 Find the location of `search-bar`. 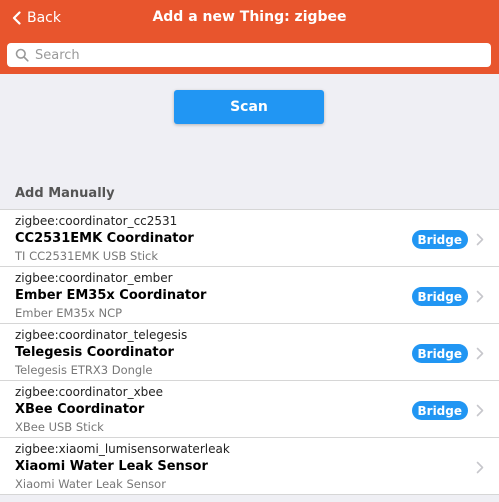

search-bar is located at coordinates (249, 55).